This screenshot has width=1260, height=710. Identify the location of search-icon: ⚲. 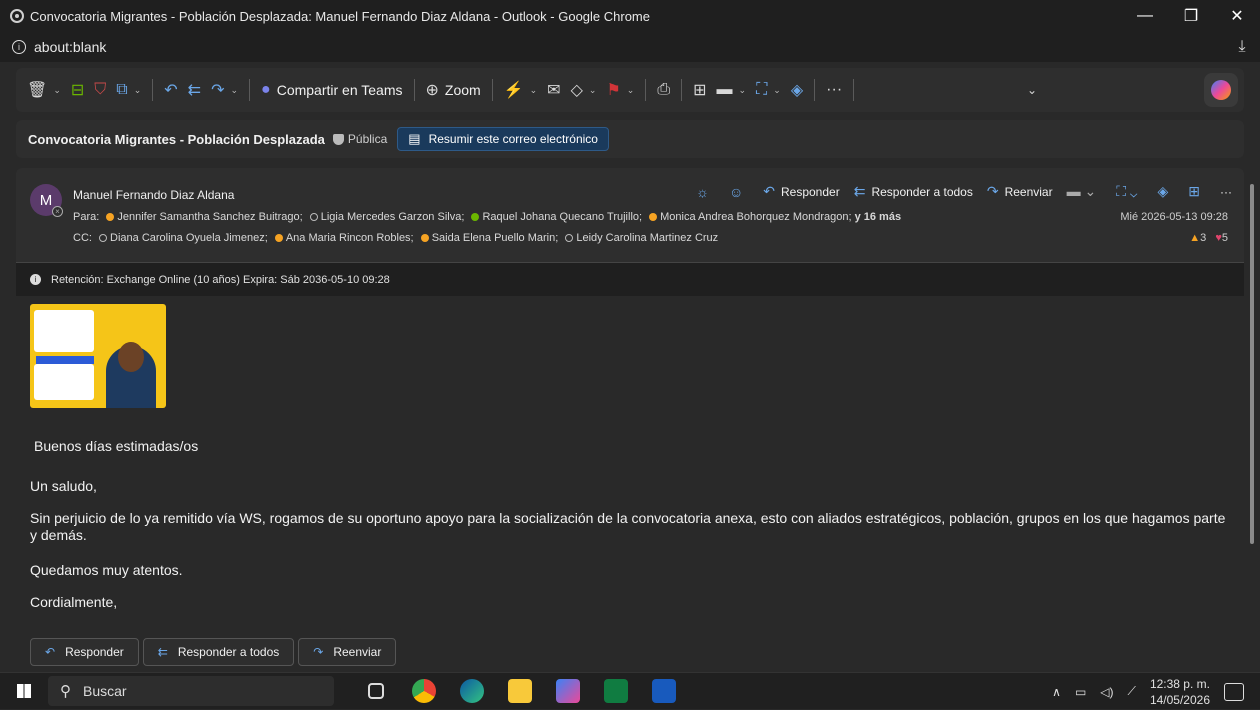
(65, 691).